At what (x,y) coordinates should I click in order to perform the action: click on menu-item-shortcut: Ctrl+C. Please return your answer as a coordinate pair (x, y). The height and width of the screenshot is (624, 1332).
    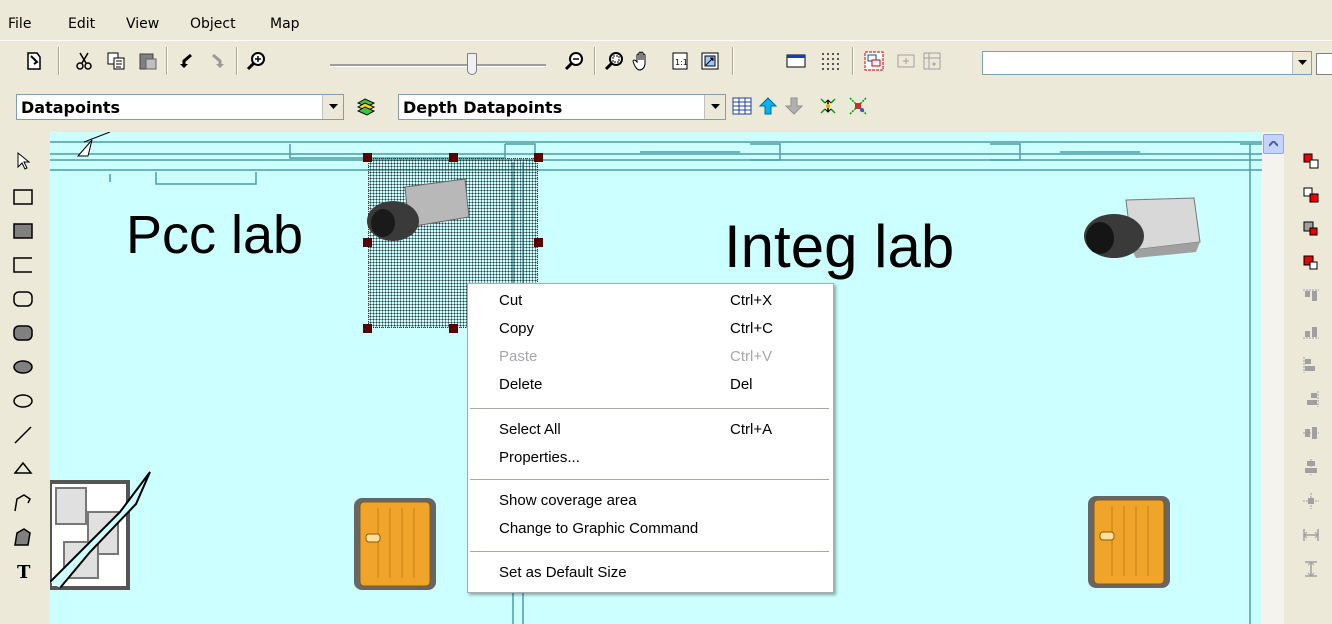
    Looking at the image, I should click on (751, 328).